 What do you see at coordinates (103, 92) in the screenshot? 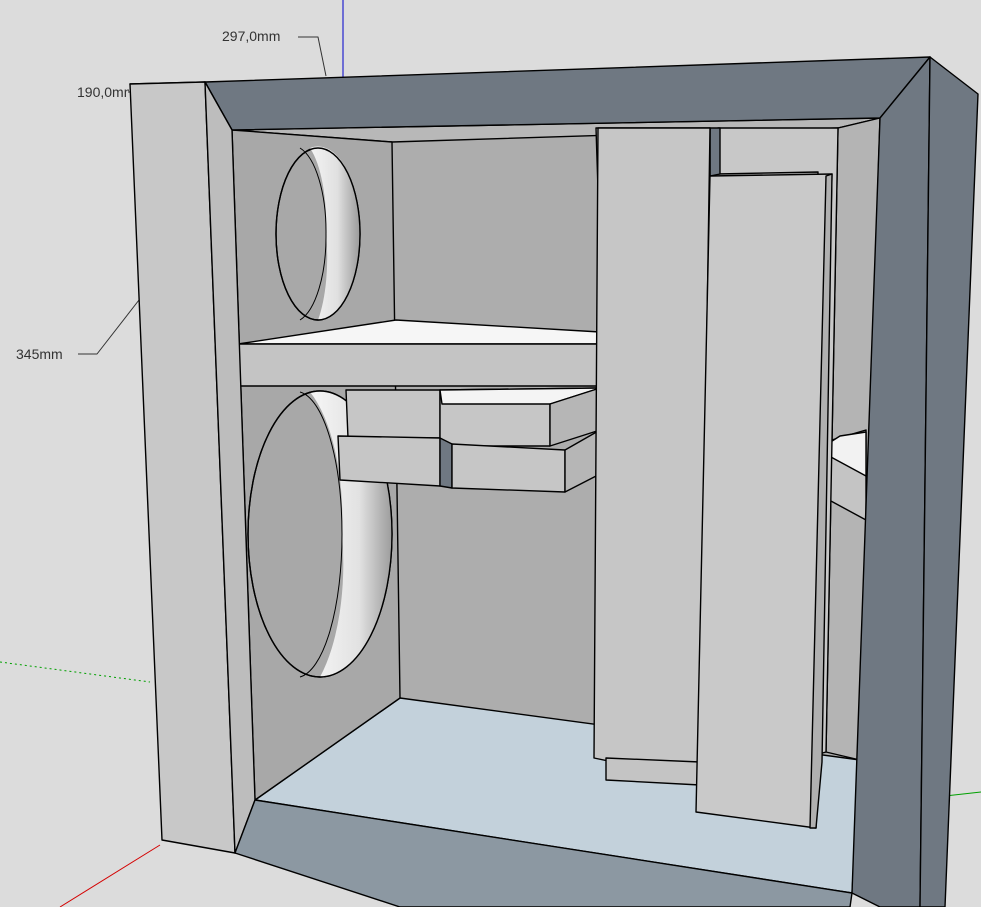
I see `depth-dimension-label: 190,0mm` at bounding box center [103, 92].